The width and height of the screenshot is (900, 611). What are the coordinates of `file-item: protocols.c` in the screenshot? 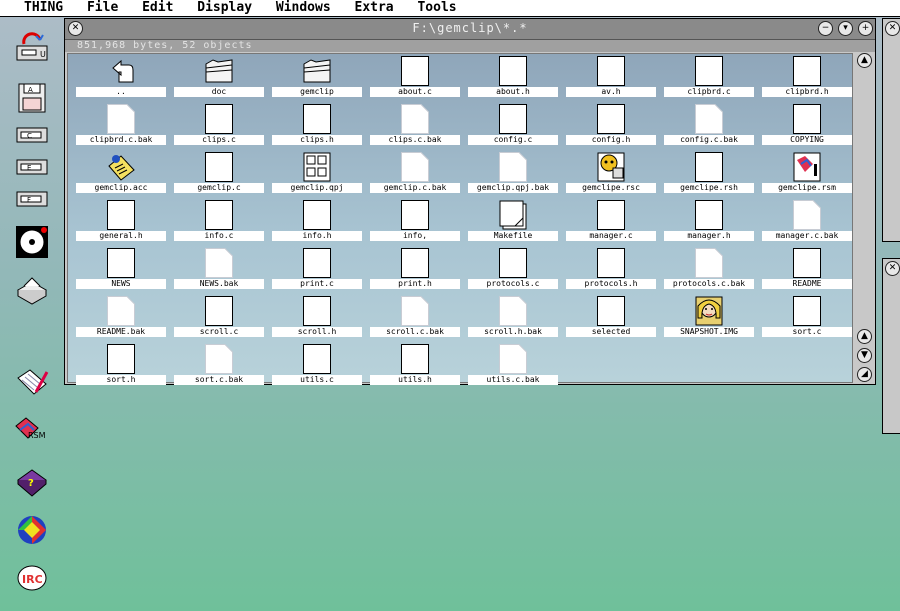 It's located at (513, 269).